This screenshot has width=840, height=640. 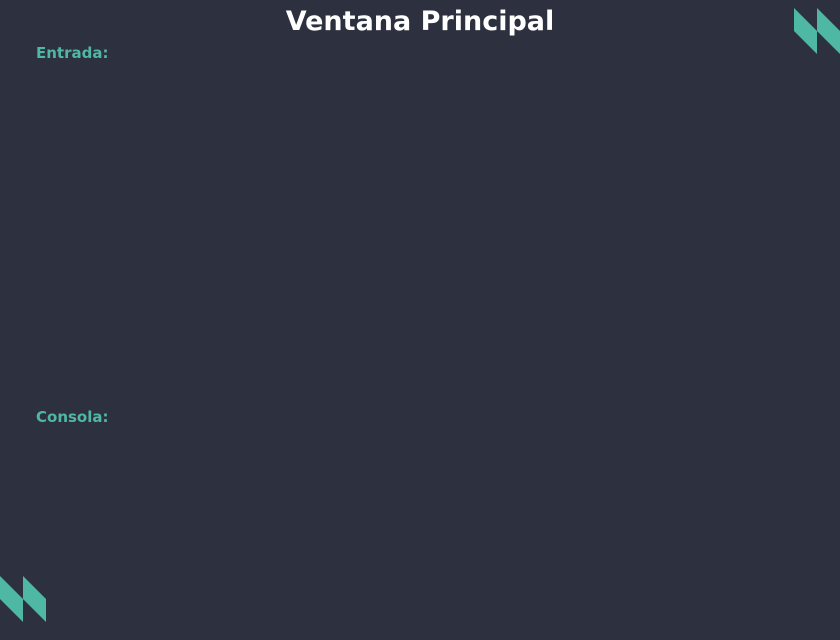 What do you see at coordinates (420, 21) in the screenshot?
I see `window-title: Ventana Principal` at bounding box center [420, 21].